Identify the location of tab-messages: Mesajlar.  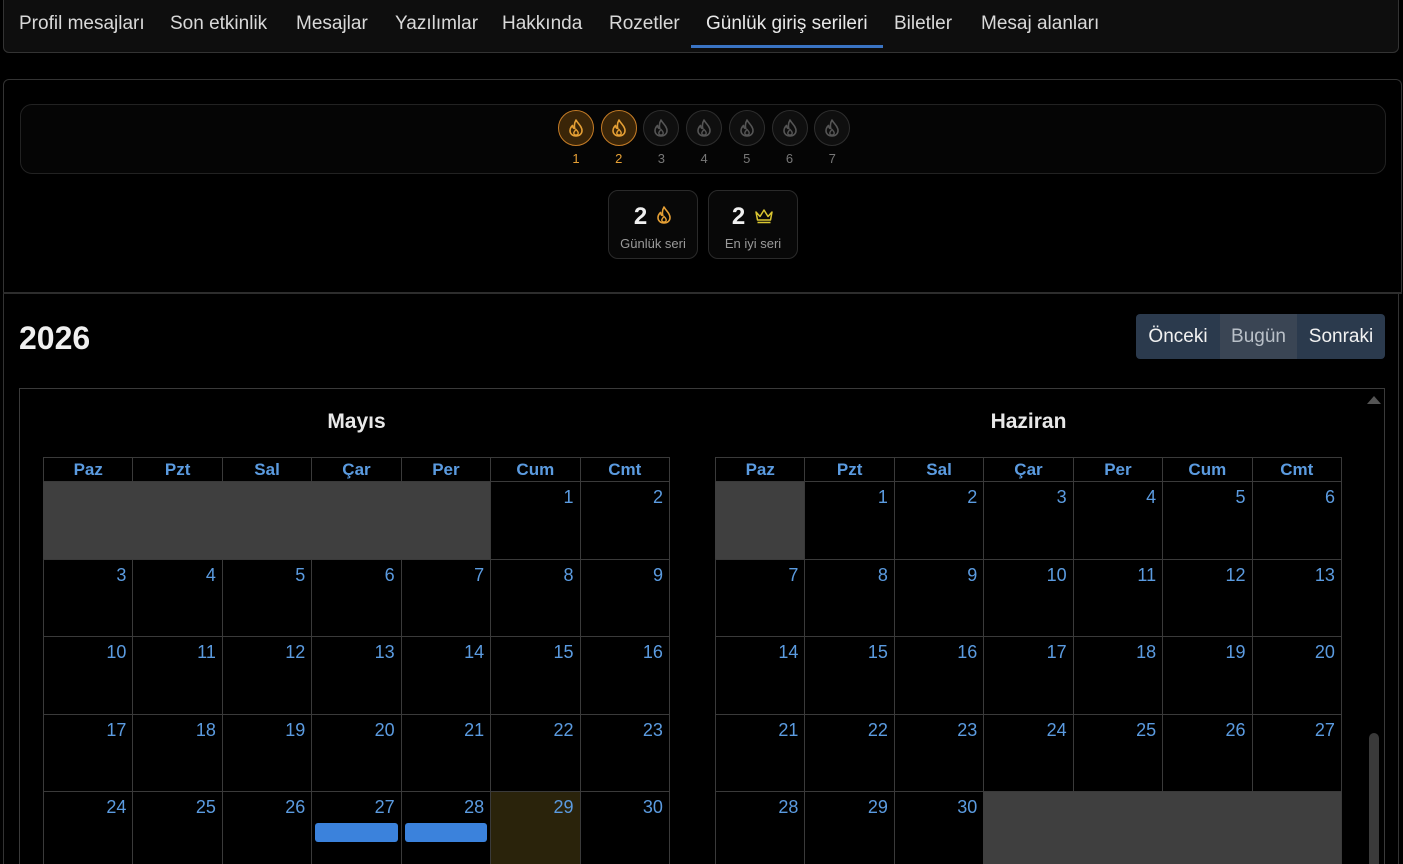
(332, 30).